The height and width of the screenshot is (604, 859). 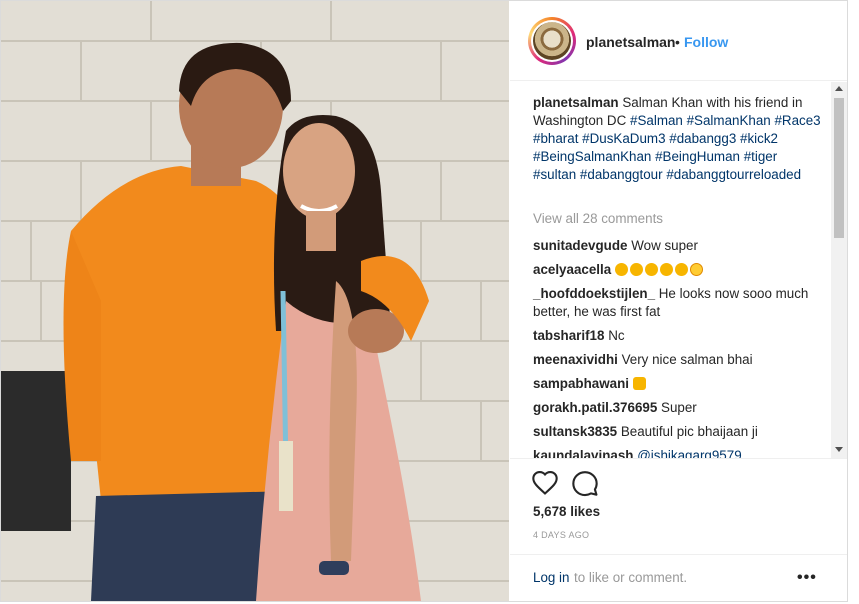 I want to click on comment-username: sampabhawani, so click(x=581, y=383).